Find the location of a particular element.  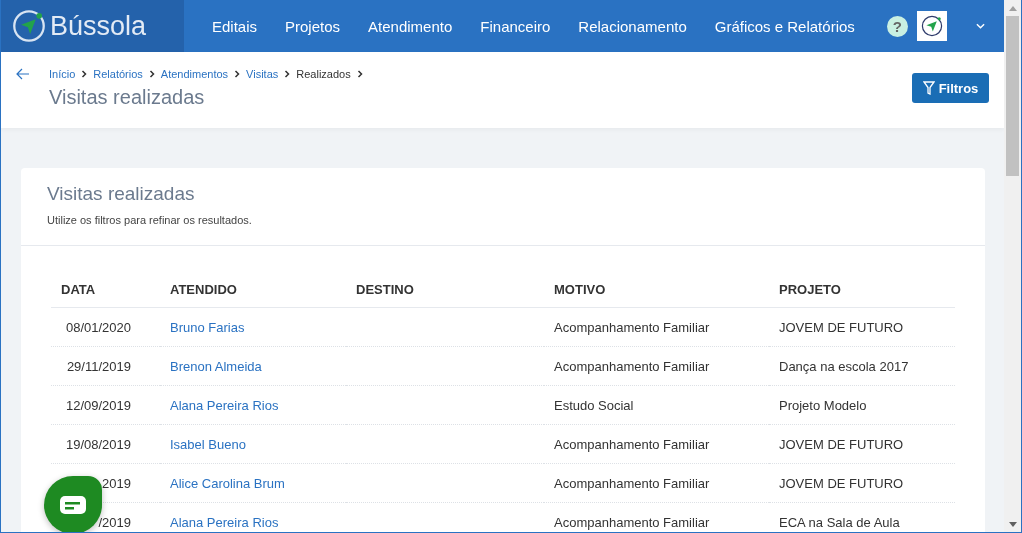

date-text: 08/01/2020 is located at coordinates (97, 327).